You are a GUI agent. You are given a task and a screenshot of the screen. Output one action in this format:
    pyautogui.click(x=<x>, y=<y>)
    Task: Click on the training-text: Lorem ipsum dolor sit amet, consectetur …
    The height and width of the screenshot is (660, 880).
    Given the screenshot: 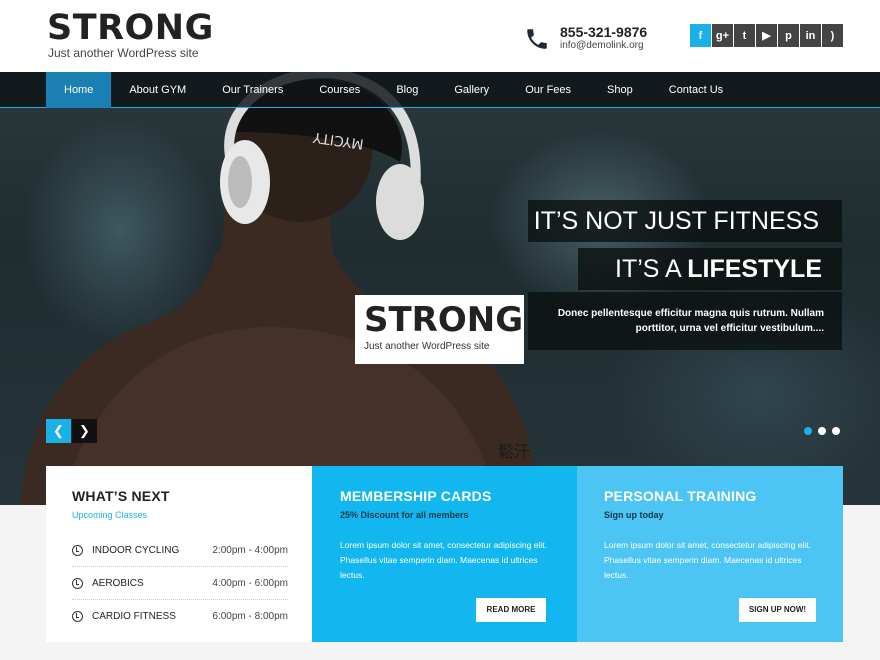 What is the action you would take?
    pyautogui.click(x=707, y=560)
    